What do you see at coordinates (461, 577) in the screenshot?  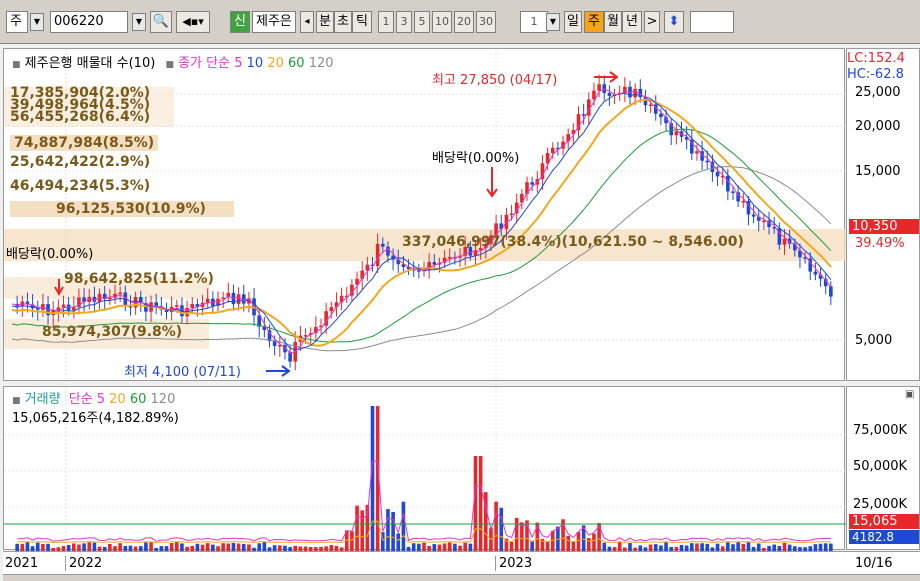 I see `horizontal-scrollbar` at bounding box center [461, 577].